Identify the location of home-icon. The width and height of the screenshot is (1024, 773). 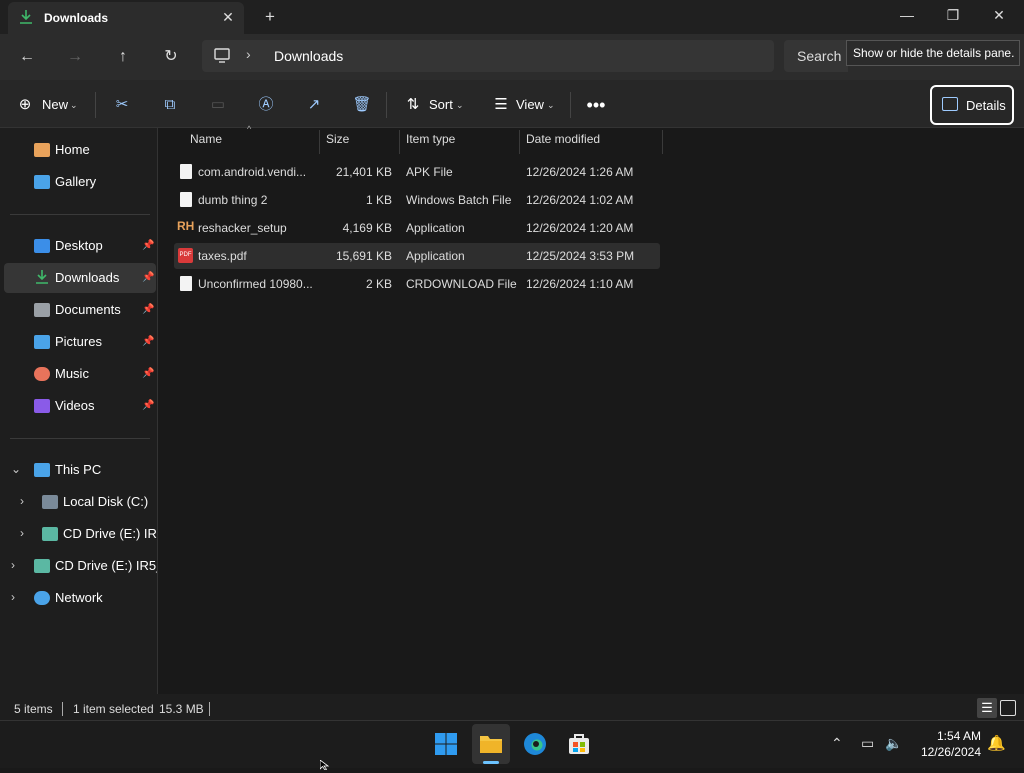
(42, 150).